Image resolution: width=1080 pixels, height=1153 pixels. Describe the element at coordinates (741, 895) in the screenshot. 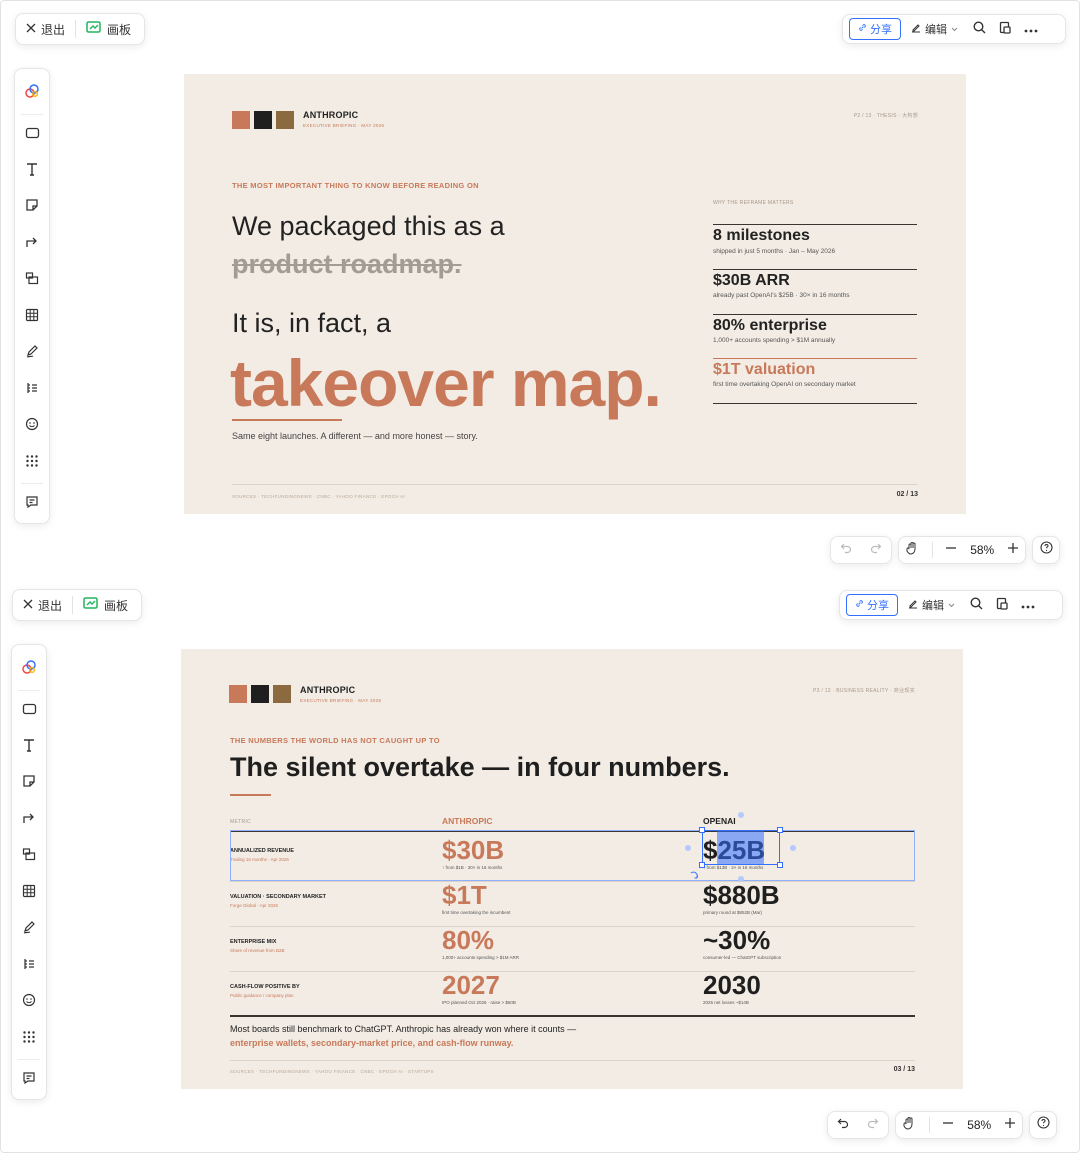

I see `openai-value: $880B` at that location.